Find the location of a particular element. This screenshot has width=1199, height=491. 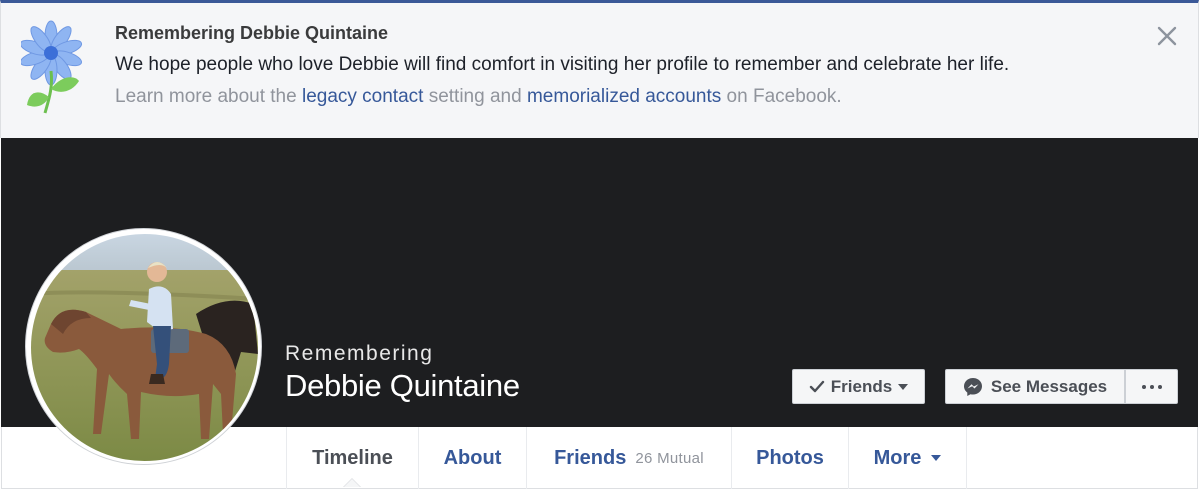

profile-photo is located at coordinates (144, 347).